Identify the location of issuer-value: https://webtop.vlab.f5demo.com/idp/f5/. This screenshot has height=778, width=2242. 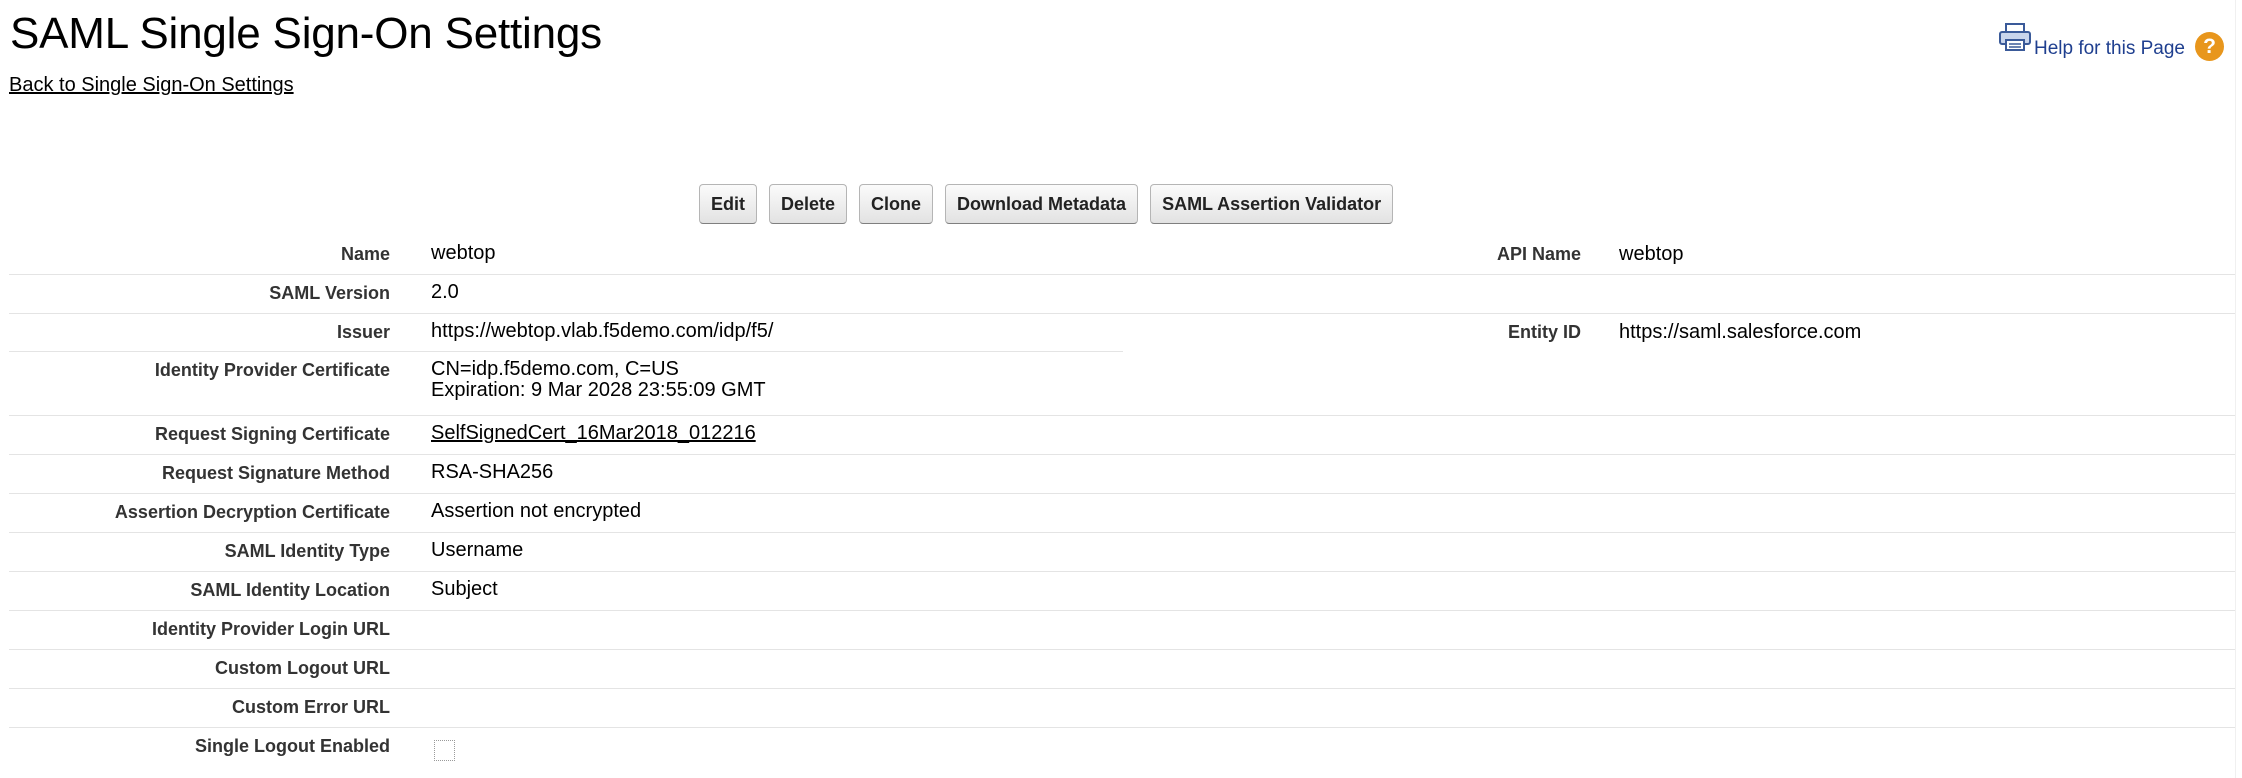
(602, 331).